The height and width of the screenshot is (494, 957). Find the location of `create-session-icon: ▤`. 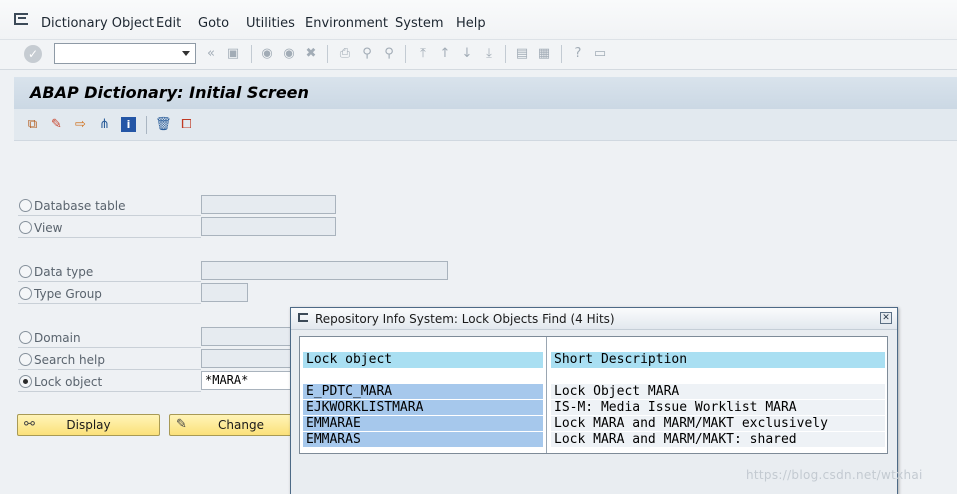

create-session-icon: ▤ is located at coordinates (522, 53).